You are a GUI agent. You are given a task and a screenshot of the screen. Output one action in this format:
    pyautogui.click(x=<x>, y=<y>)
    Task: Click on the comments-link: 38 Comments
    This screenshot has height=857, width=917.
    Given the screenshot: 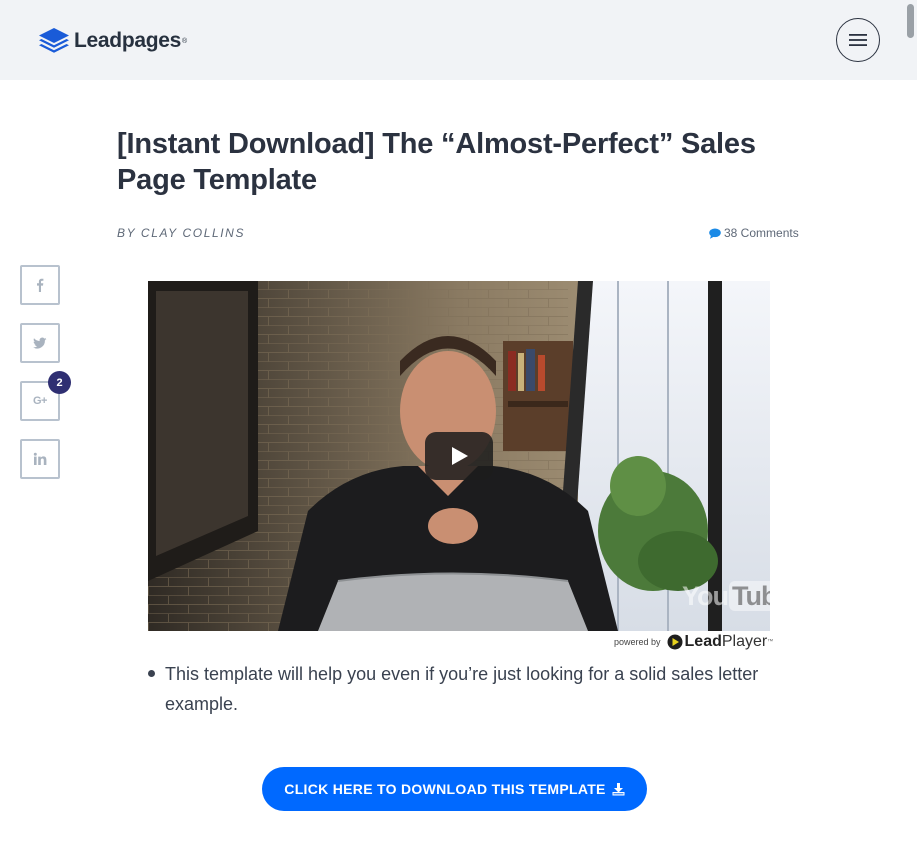 What is the action you would take?
    pyautogui.click(x=754, y=233)
    